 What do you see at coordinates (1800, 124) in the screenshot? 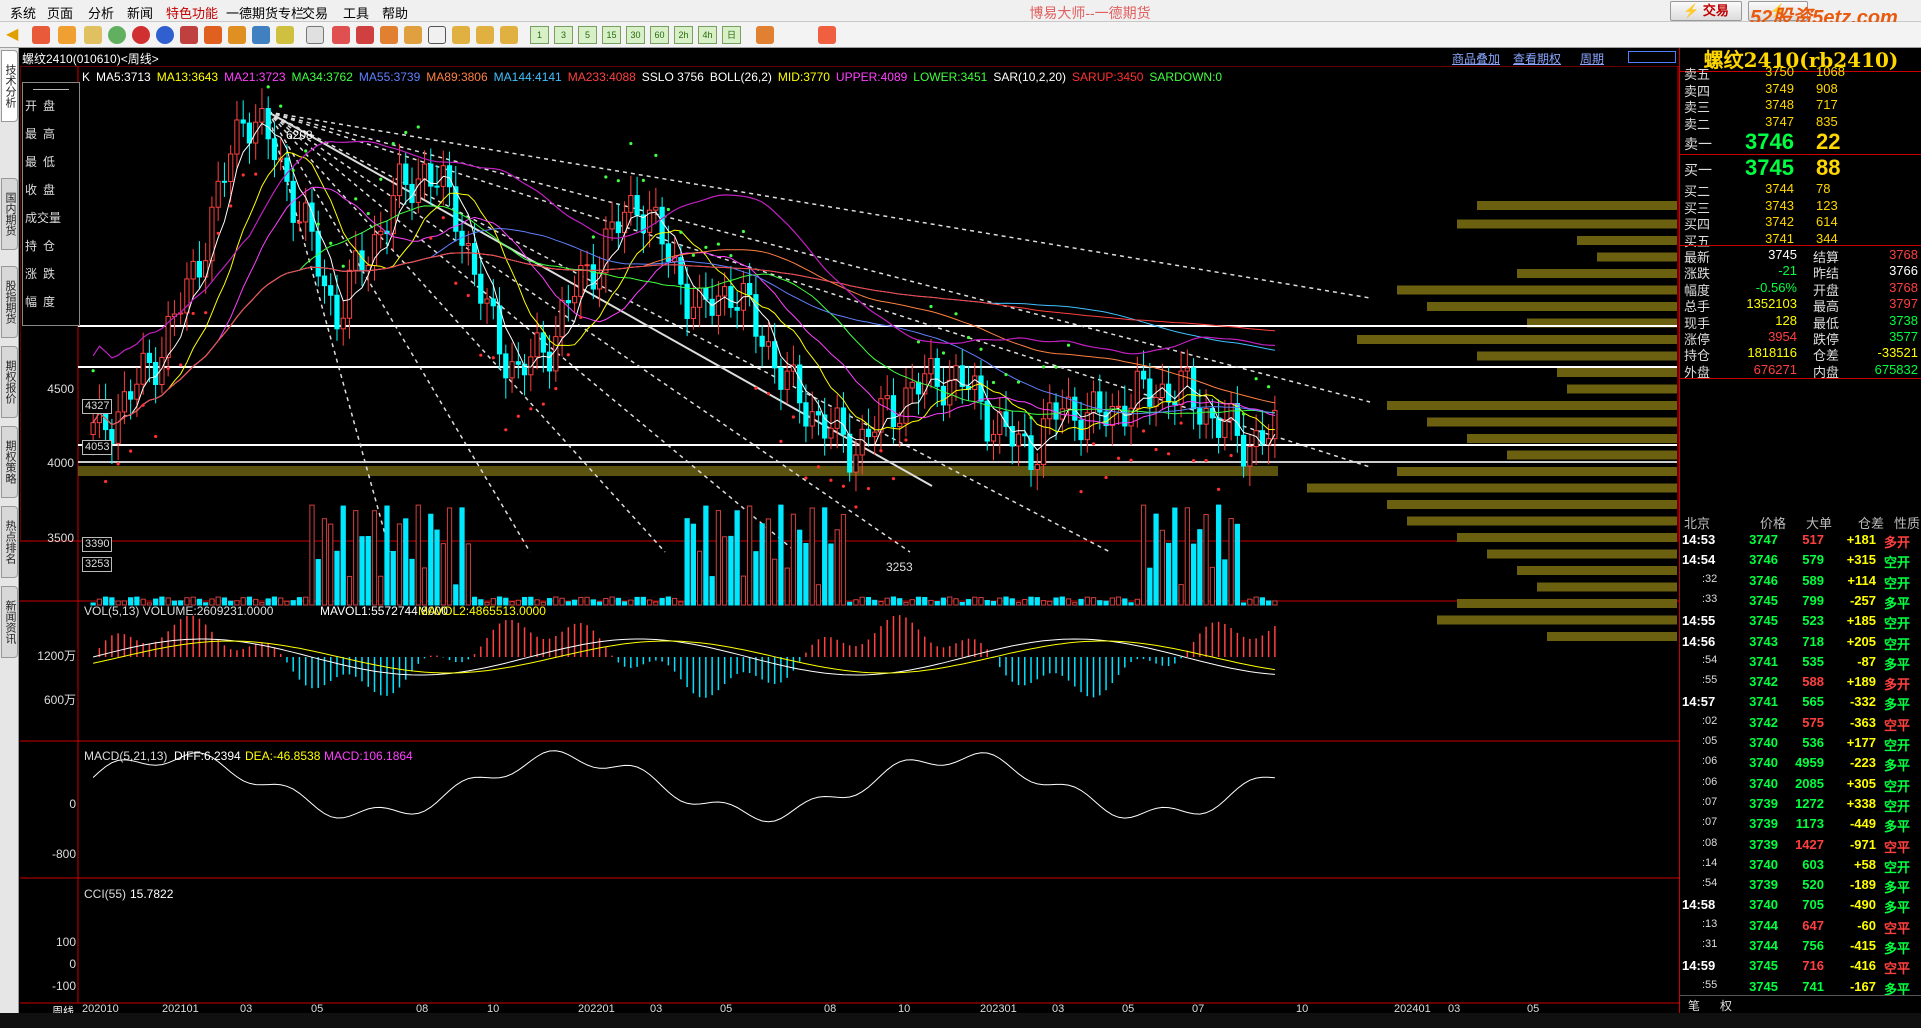
I see `order-book-row: 卖二 3747 835` at bounding box center [1800, 124].